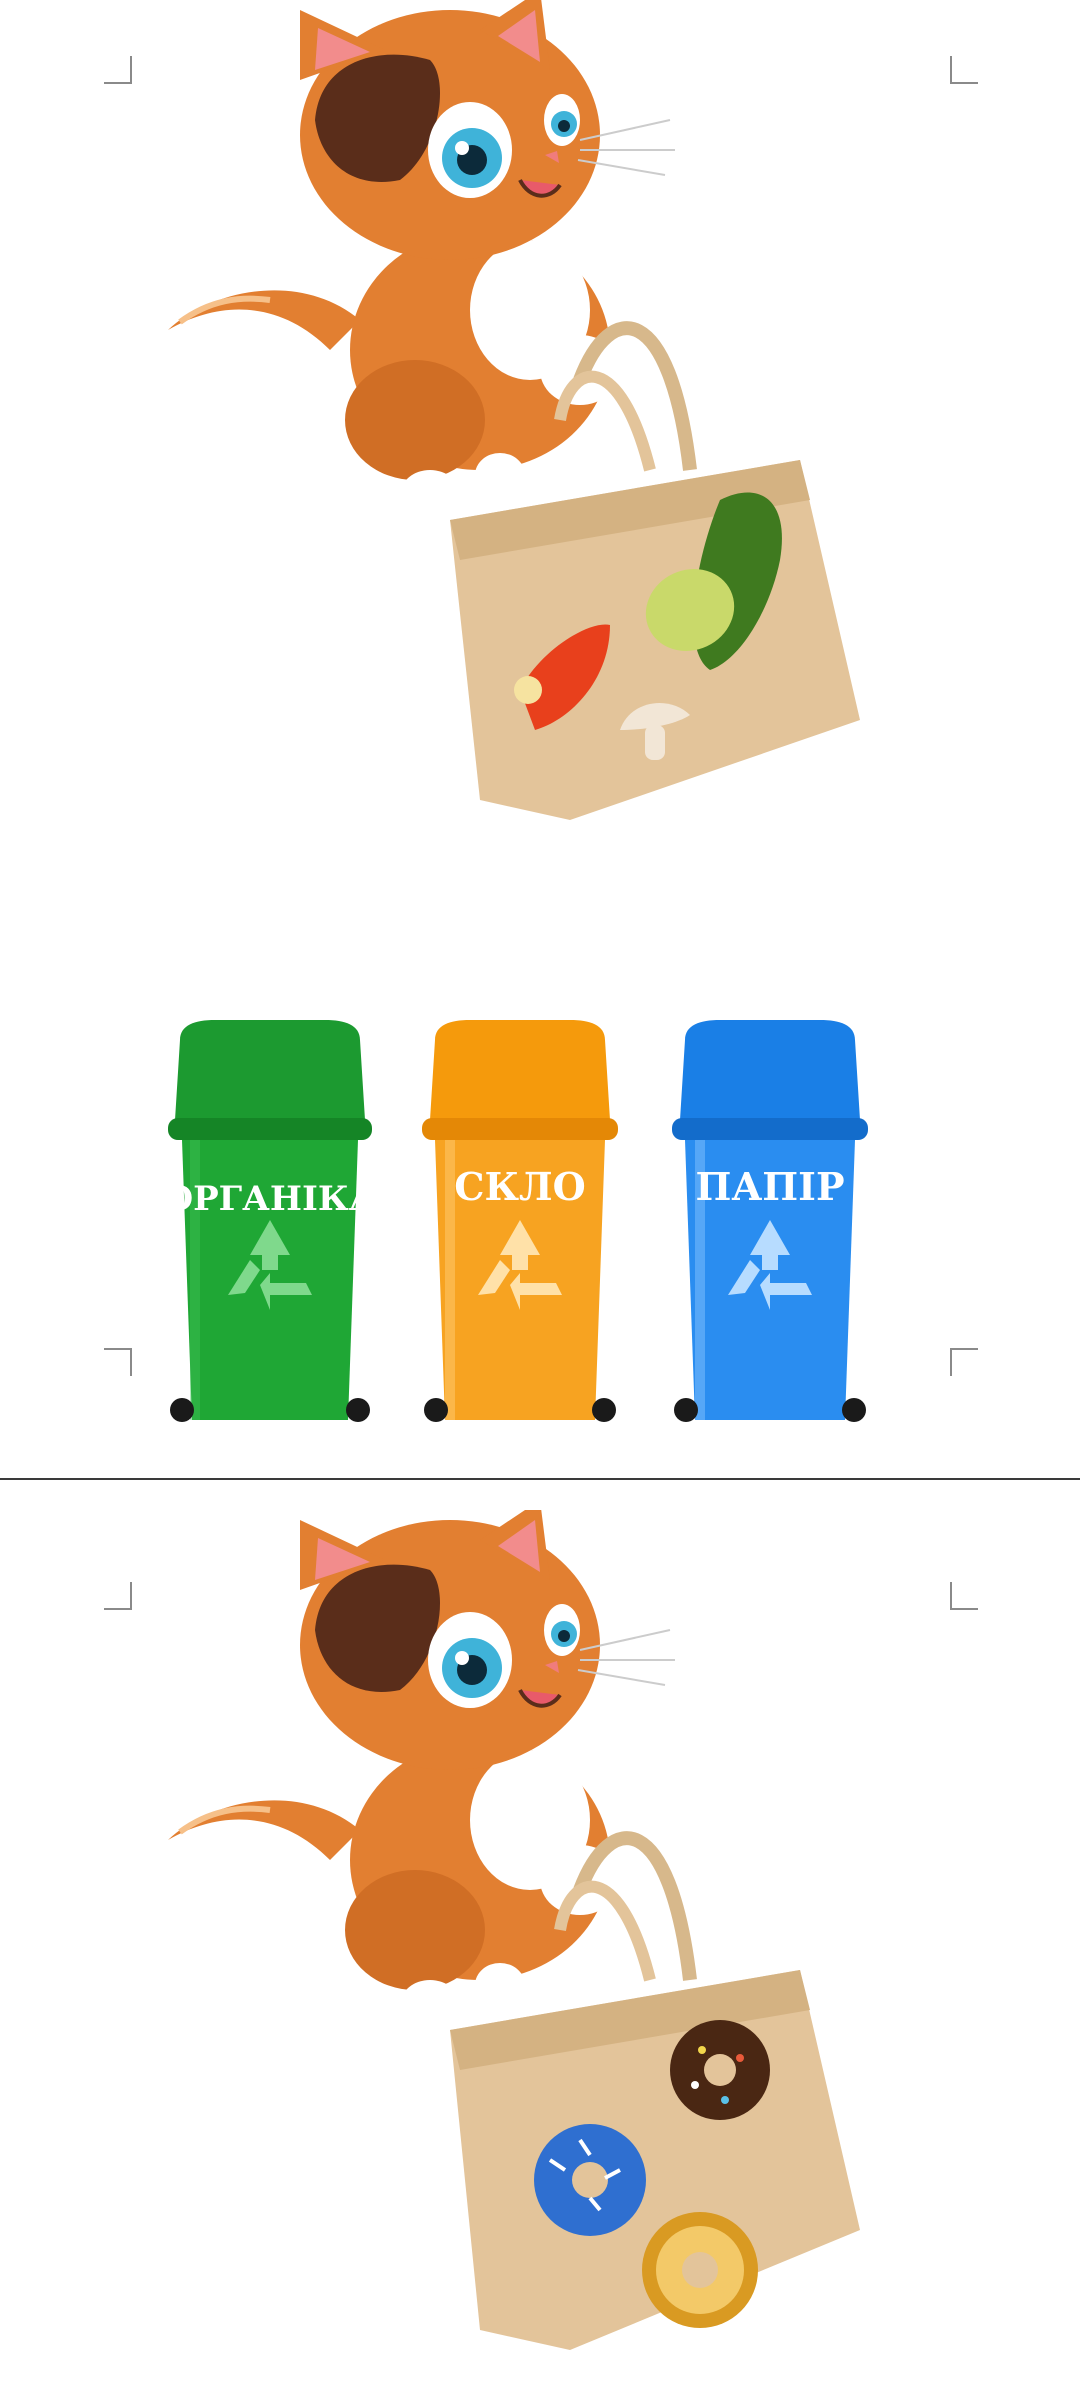  Describe the element at coordinates (769, 1186) in the screenshot. I see `bin-label-paper: ПАПІР` at that location.